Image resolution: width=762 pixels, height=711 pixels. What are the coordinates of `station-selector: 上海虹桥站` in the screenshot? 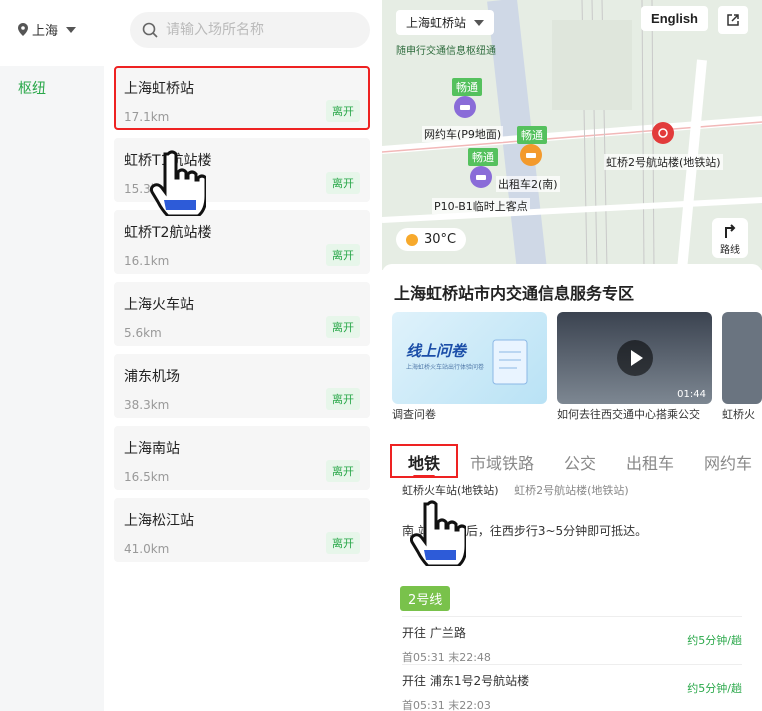 It's located at (445, 22).